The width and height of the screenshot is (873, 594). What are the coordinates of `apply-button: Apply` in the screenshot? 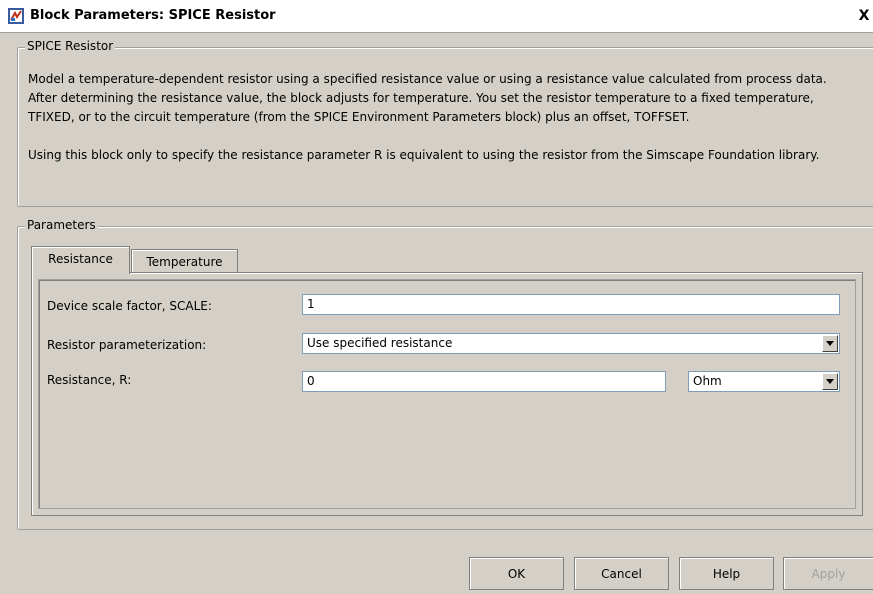 It's located at (828, 573).